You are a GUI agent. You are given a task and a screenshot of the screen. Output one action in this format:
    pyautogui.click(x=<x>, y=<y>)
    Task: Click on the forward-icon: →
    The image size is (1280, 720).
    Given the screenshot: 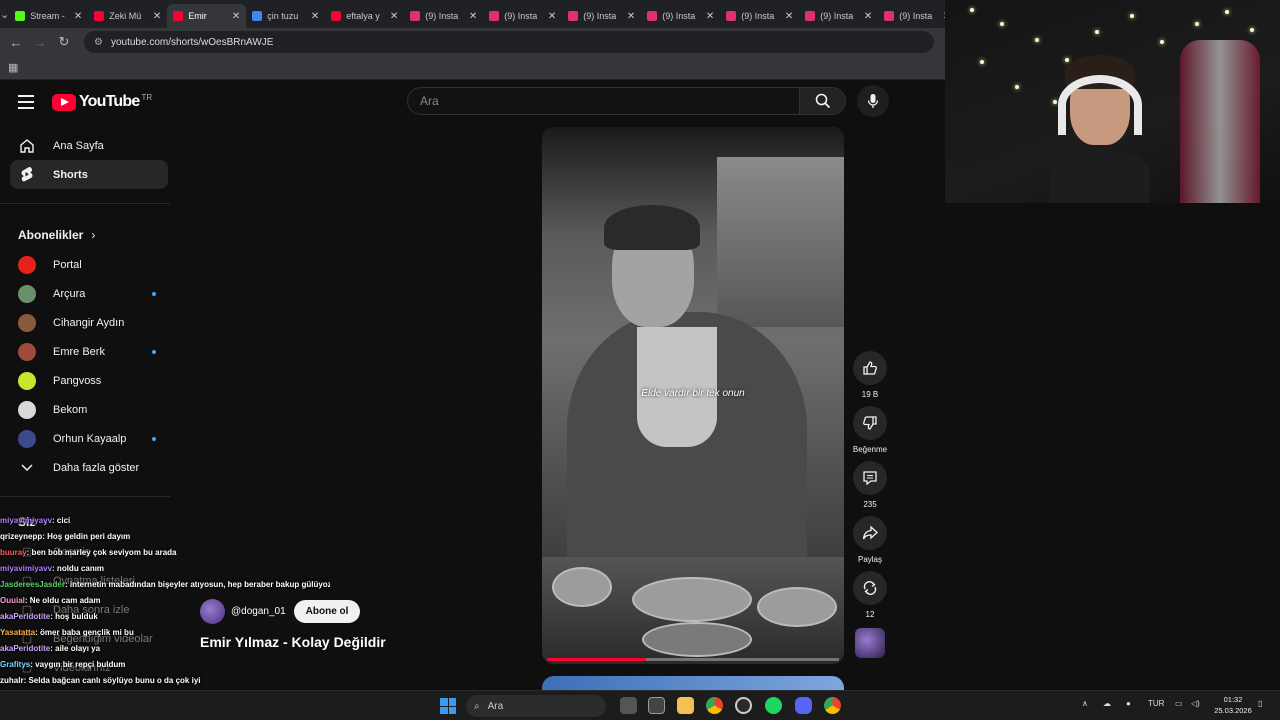 What is the action you would take?
    pyautogui.click(x=40, y=42)
    